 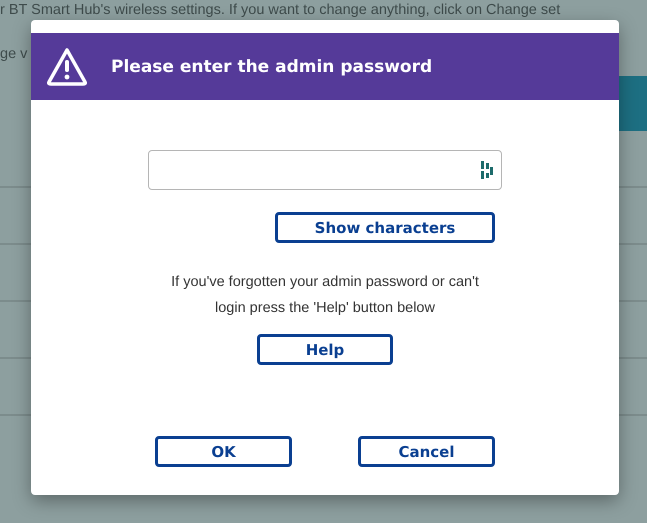 I want to click on show-characters-button: Show characters, so click(x=385, y=227).